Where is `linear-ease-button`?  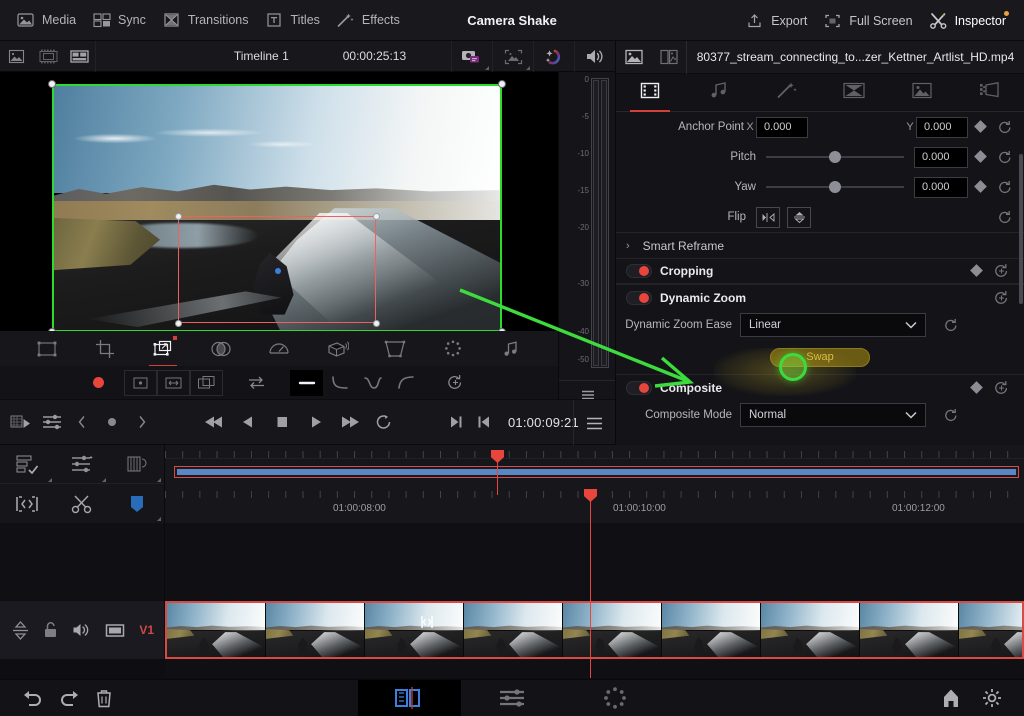 linear-ease-button is located at coordinates (306, 382).